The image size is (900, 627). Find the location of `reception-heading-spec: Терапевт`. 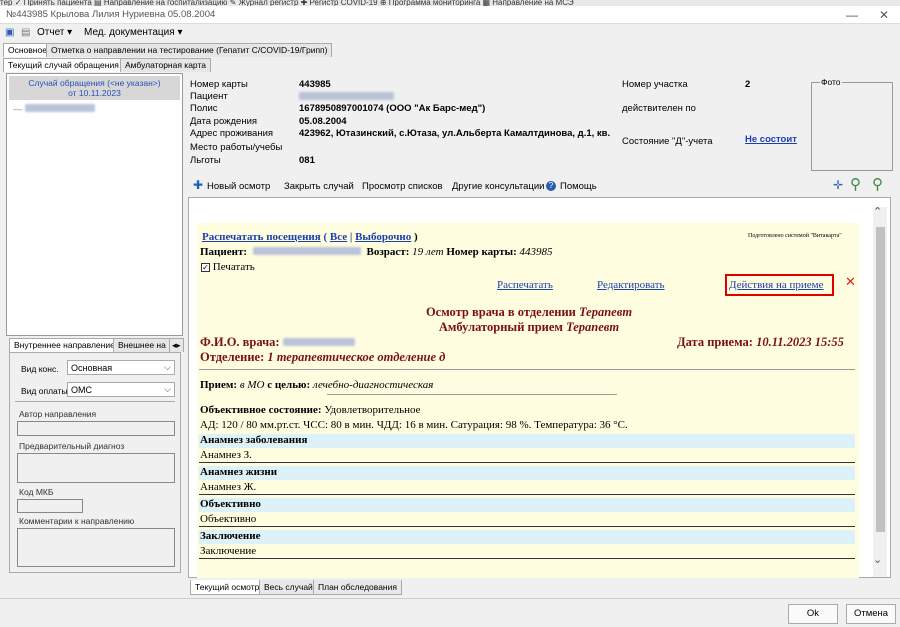

reception-heading-spec: Терапевт is located at coordinates (593, 327).